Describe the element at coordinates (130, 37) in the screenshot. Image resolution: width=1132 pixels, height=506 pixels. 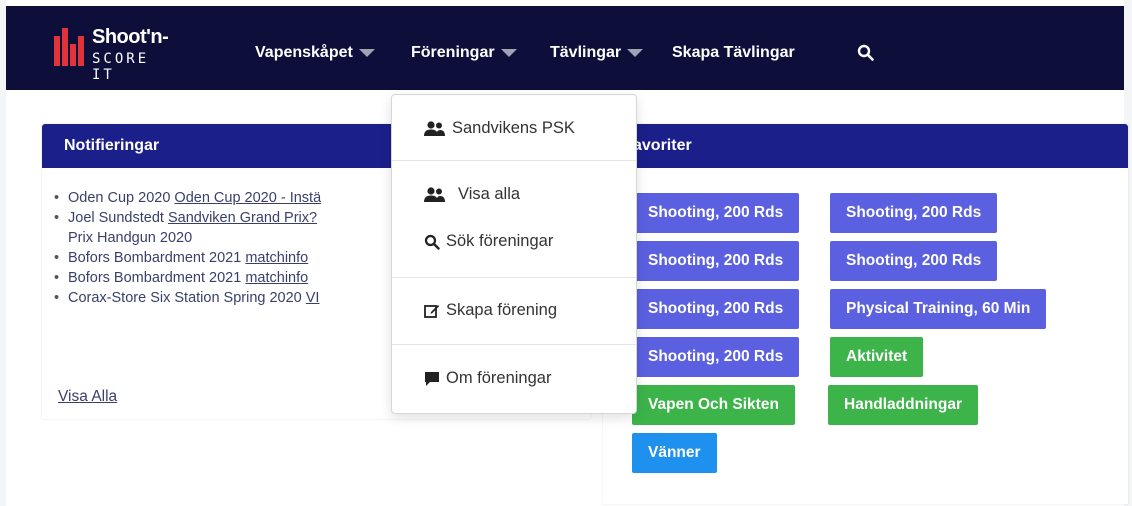
I see `logo-text-line1: Shoot'n-` at that location.